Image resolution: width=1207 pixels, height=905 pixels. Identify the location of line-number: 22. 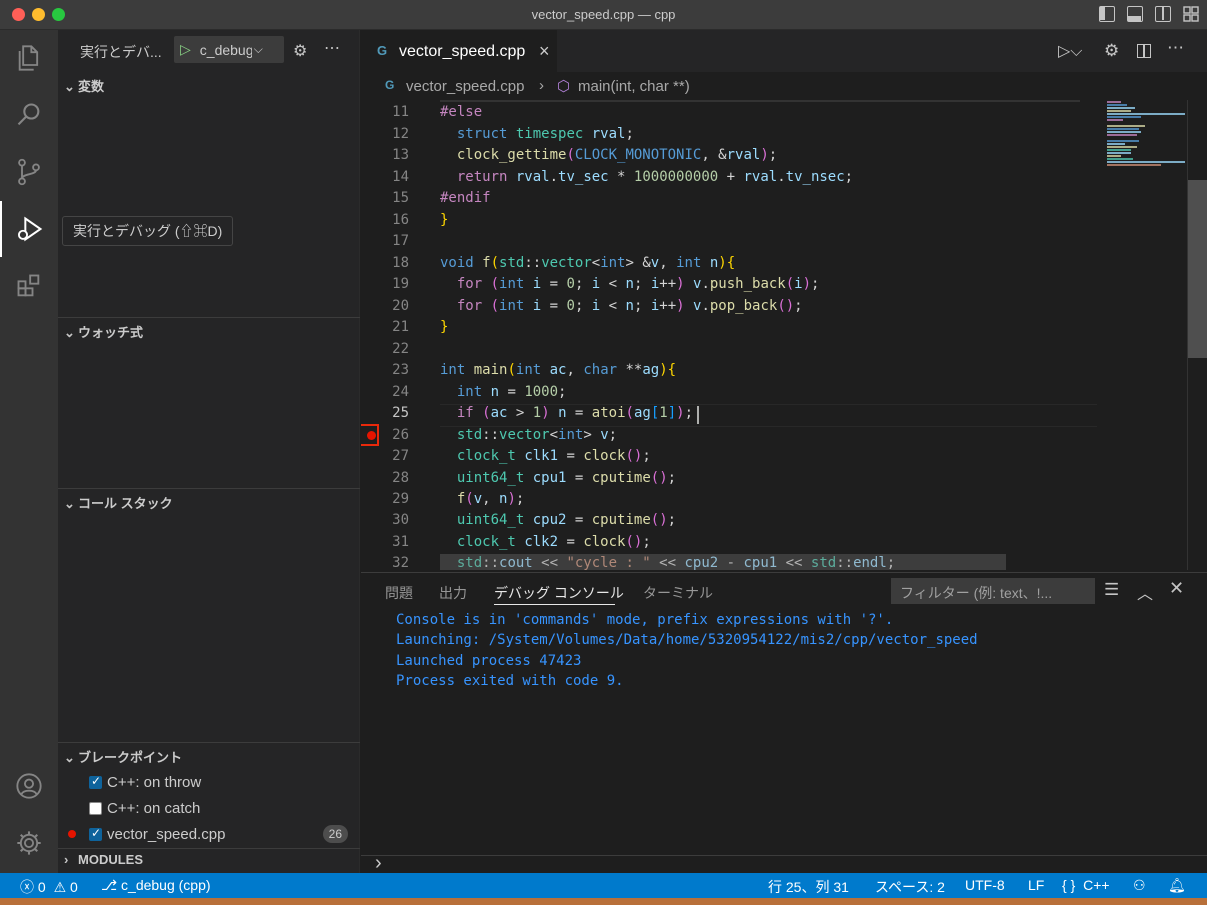
(400, 349).